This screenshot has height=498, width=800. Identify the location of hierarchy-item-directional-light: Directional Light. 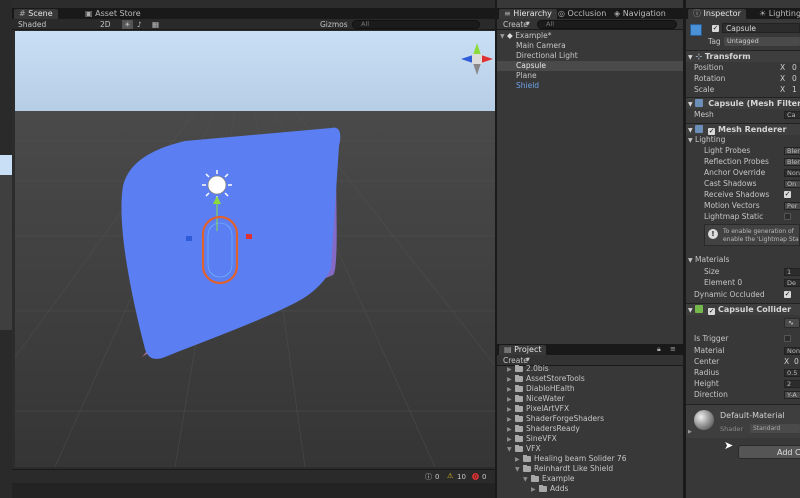
(590, 56).